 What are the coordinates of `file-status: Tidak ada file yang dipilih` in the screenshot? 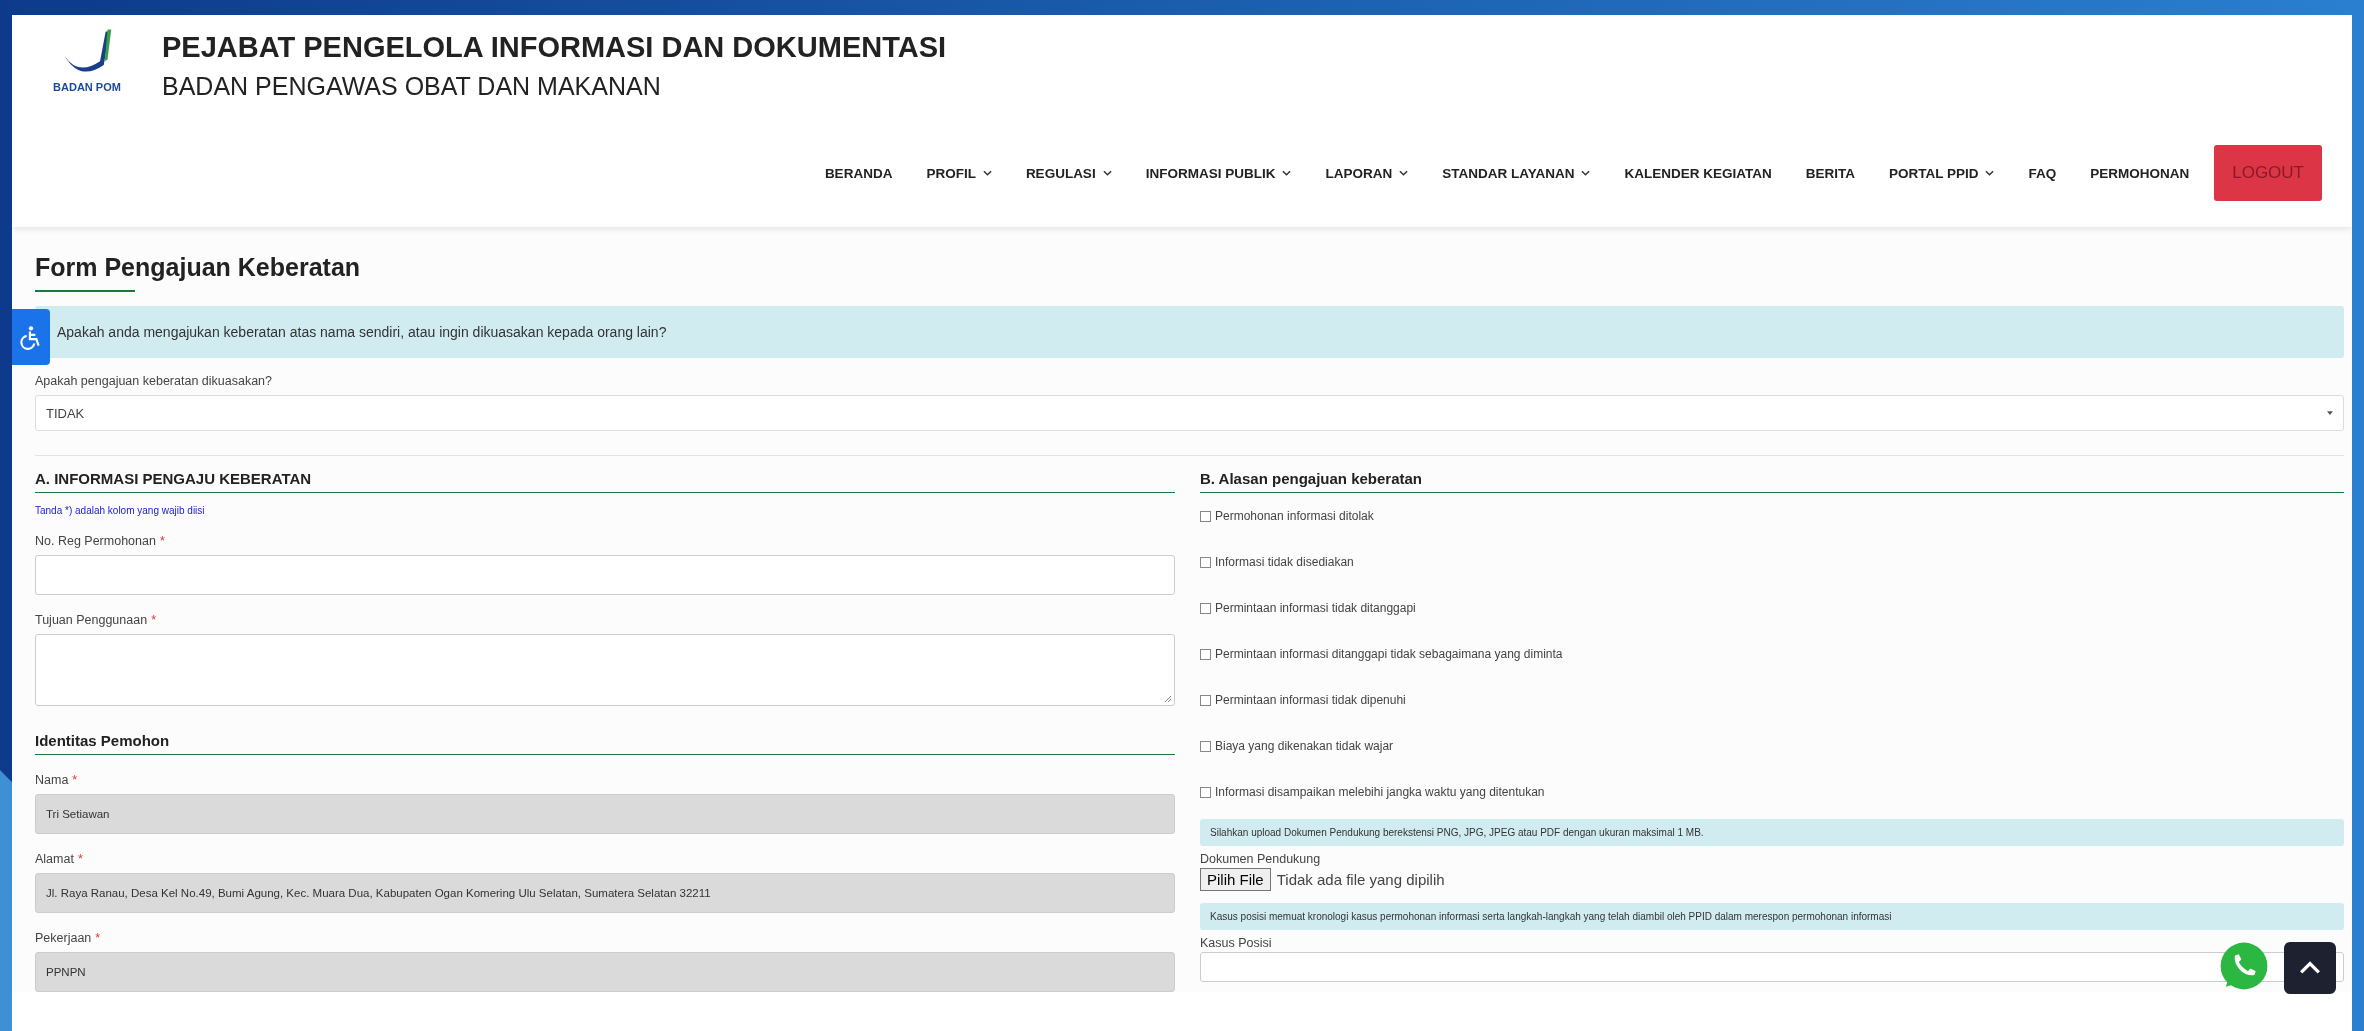 It's located at (1360, 879).